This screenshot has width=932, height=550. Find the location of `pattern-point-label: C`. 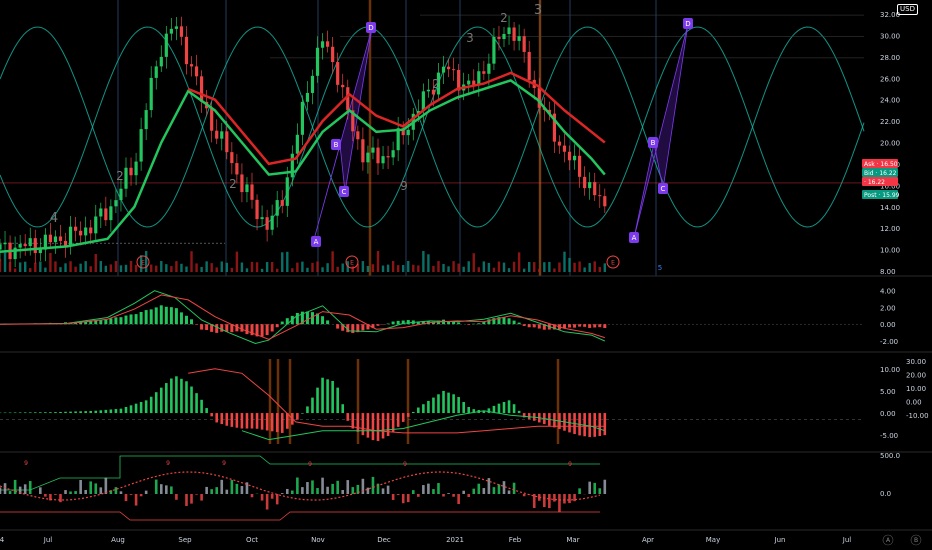

pattern-point-label: C is located at coordinates (663, 189).